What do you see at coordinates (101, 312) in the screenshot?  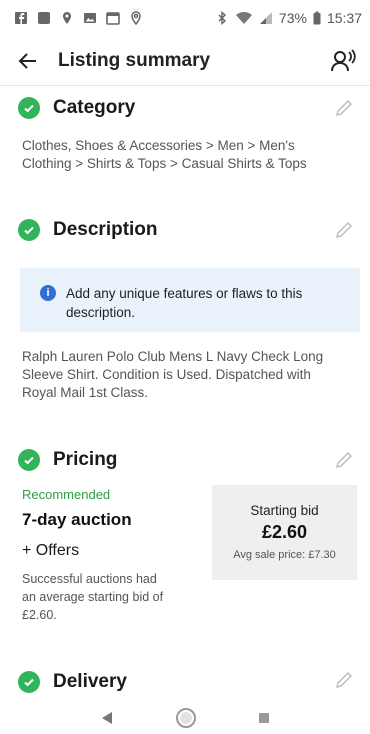 I see `info-line: description.` at bounding box center [101, 312].